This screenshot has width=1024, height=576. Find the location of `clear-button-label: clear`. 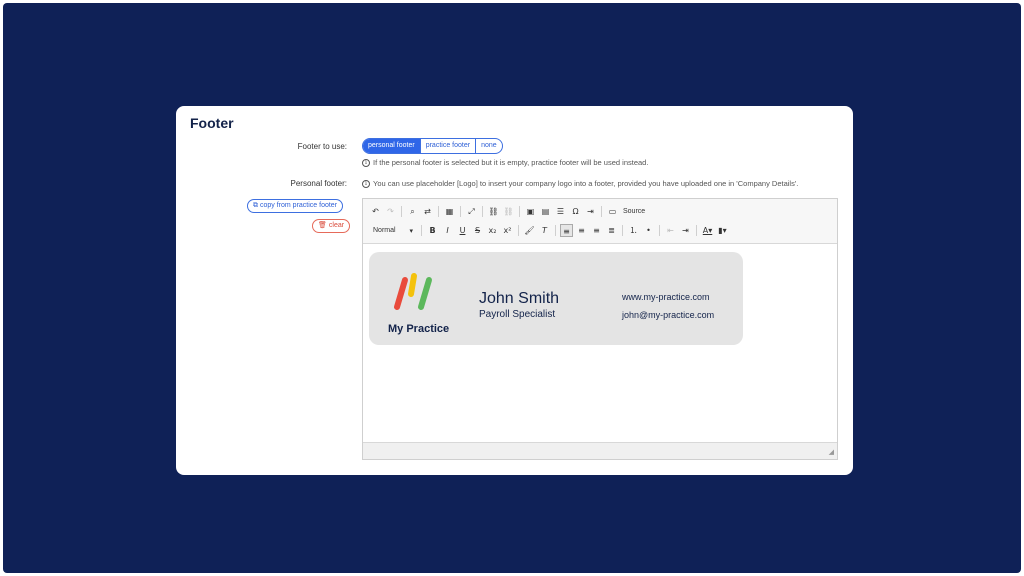

clear-button-label: clear is located at coordinates (336, 225).